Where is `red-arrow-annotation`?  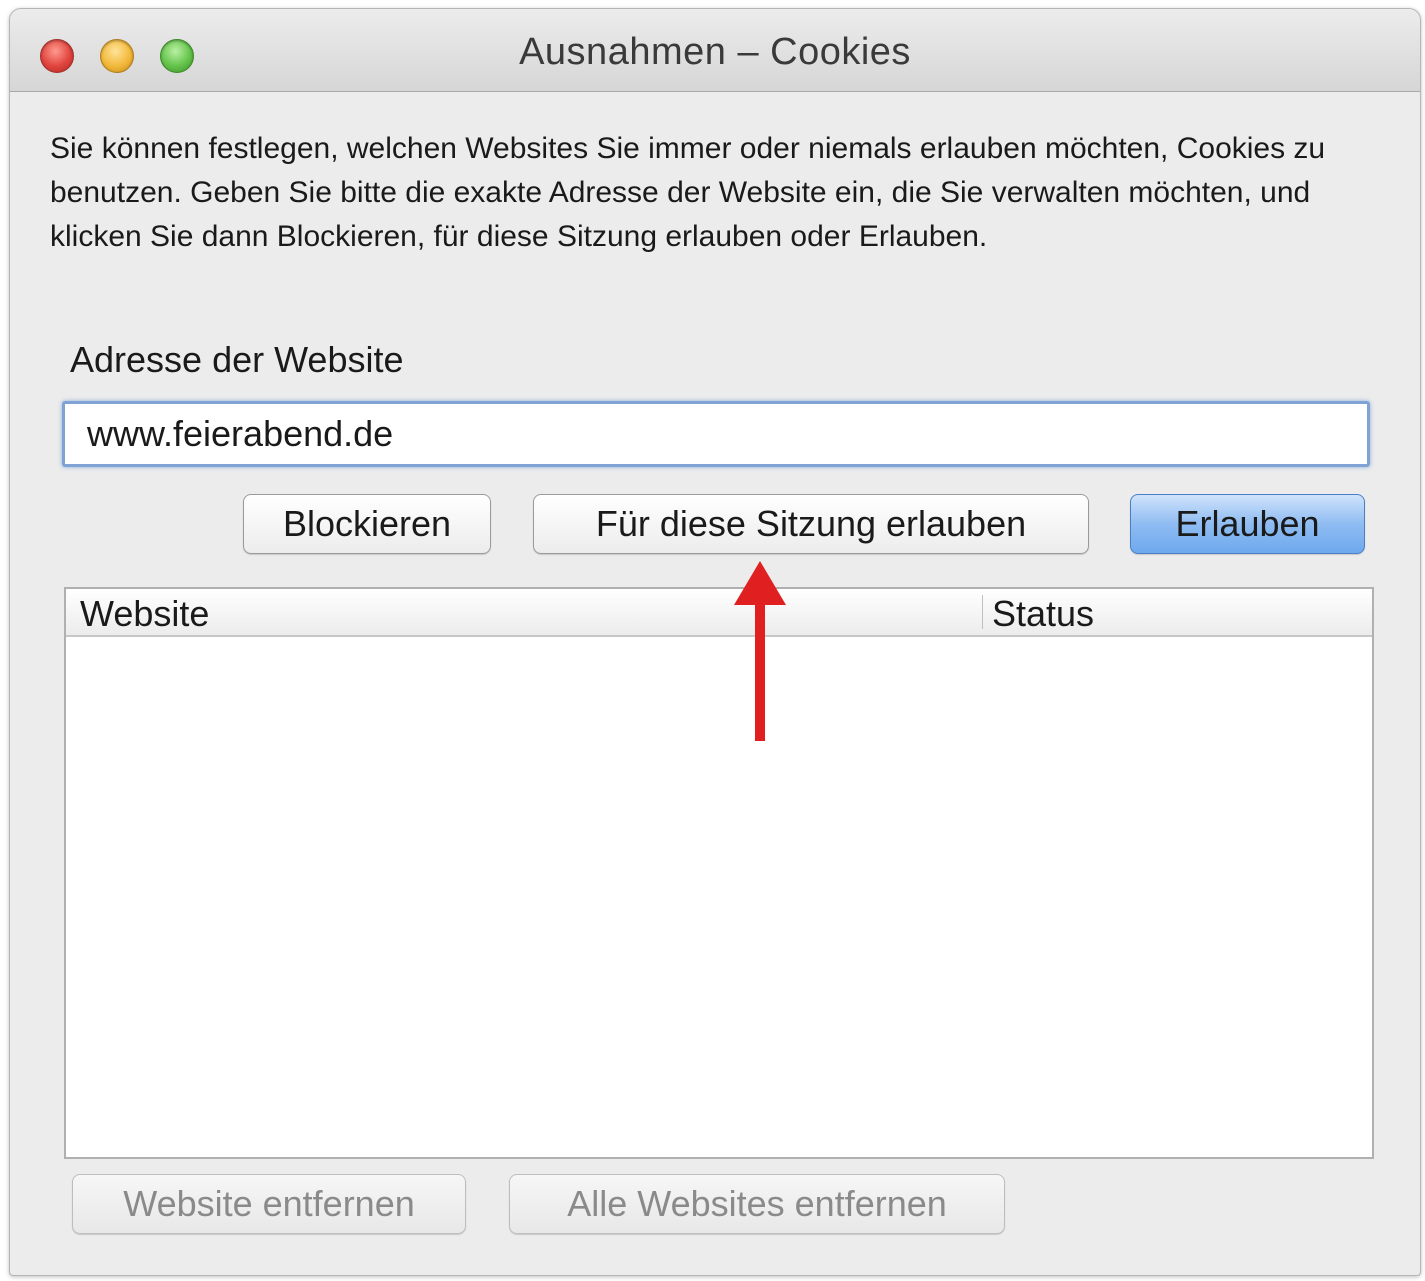 red-arrow-annotation is located at coordinates (760, 651).